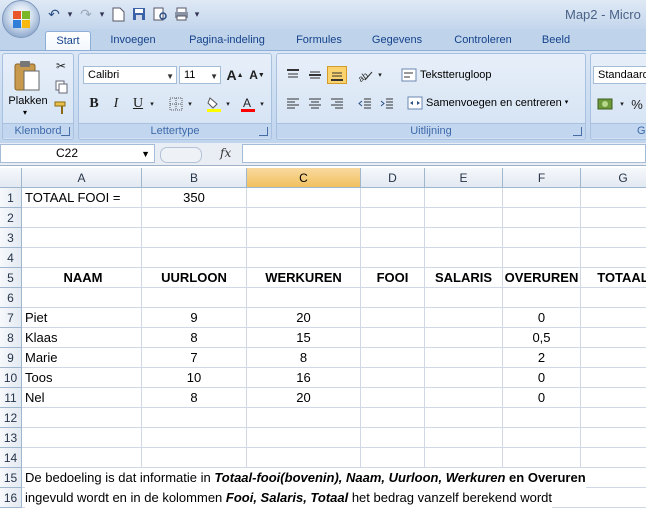 The height and width of the screenshot is (510, 646). What do you see at coordinates (613, 498) in the screenshot?
I see `cell-g16` at bounding box center [613, 498].